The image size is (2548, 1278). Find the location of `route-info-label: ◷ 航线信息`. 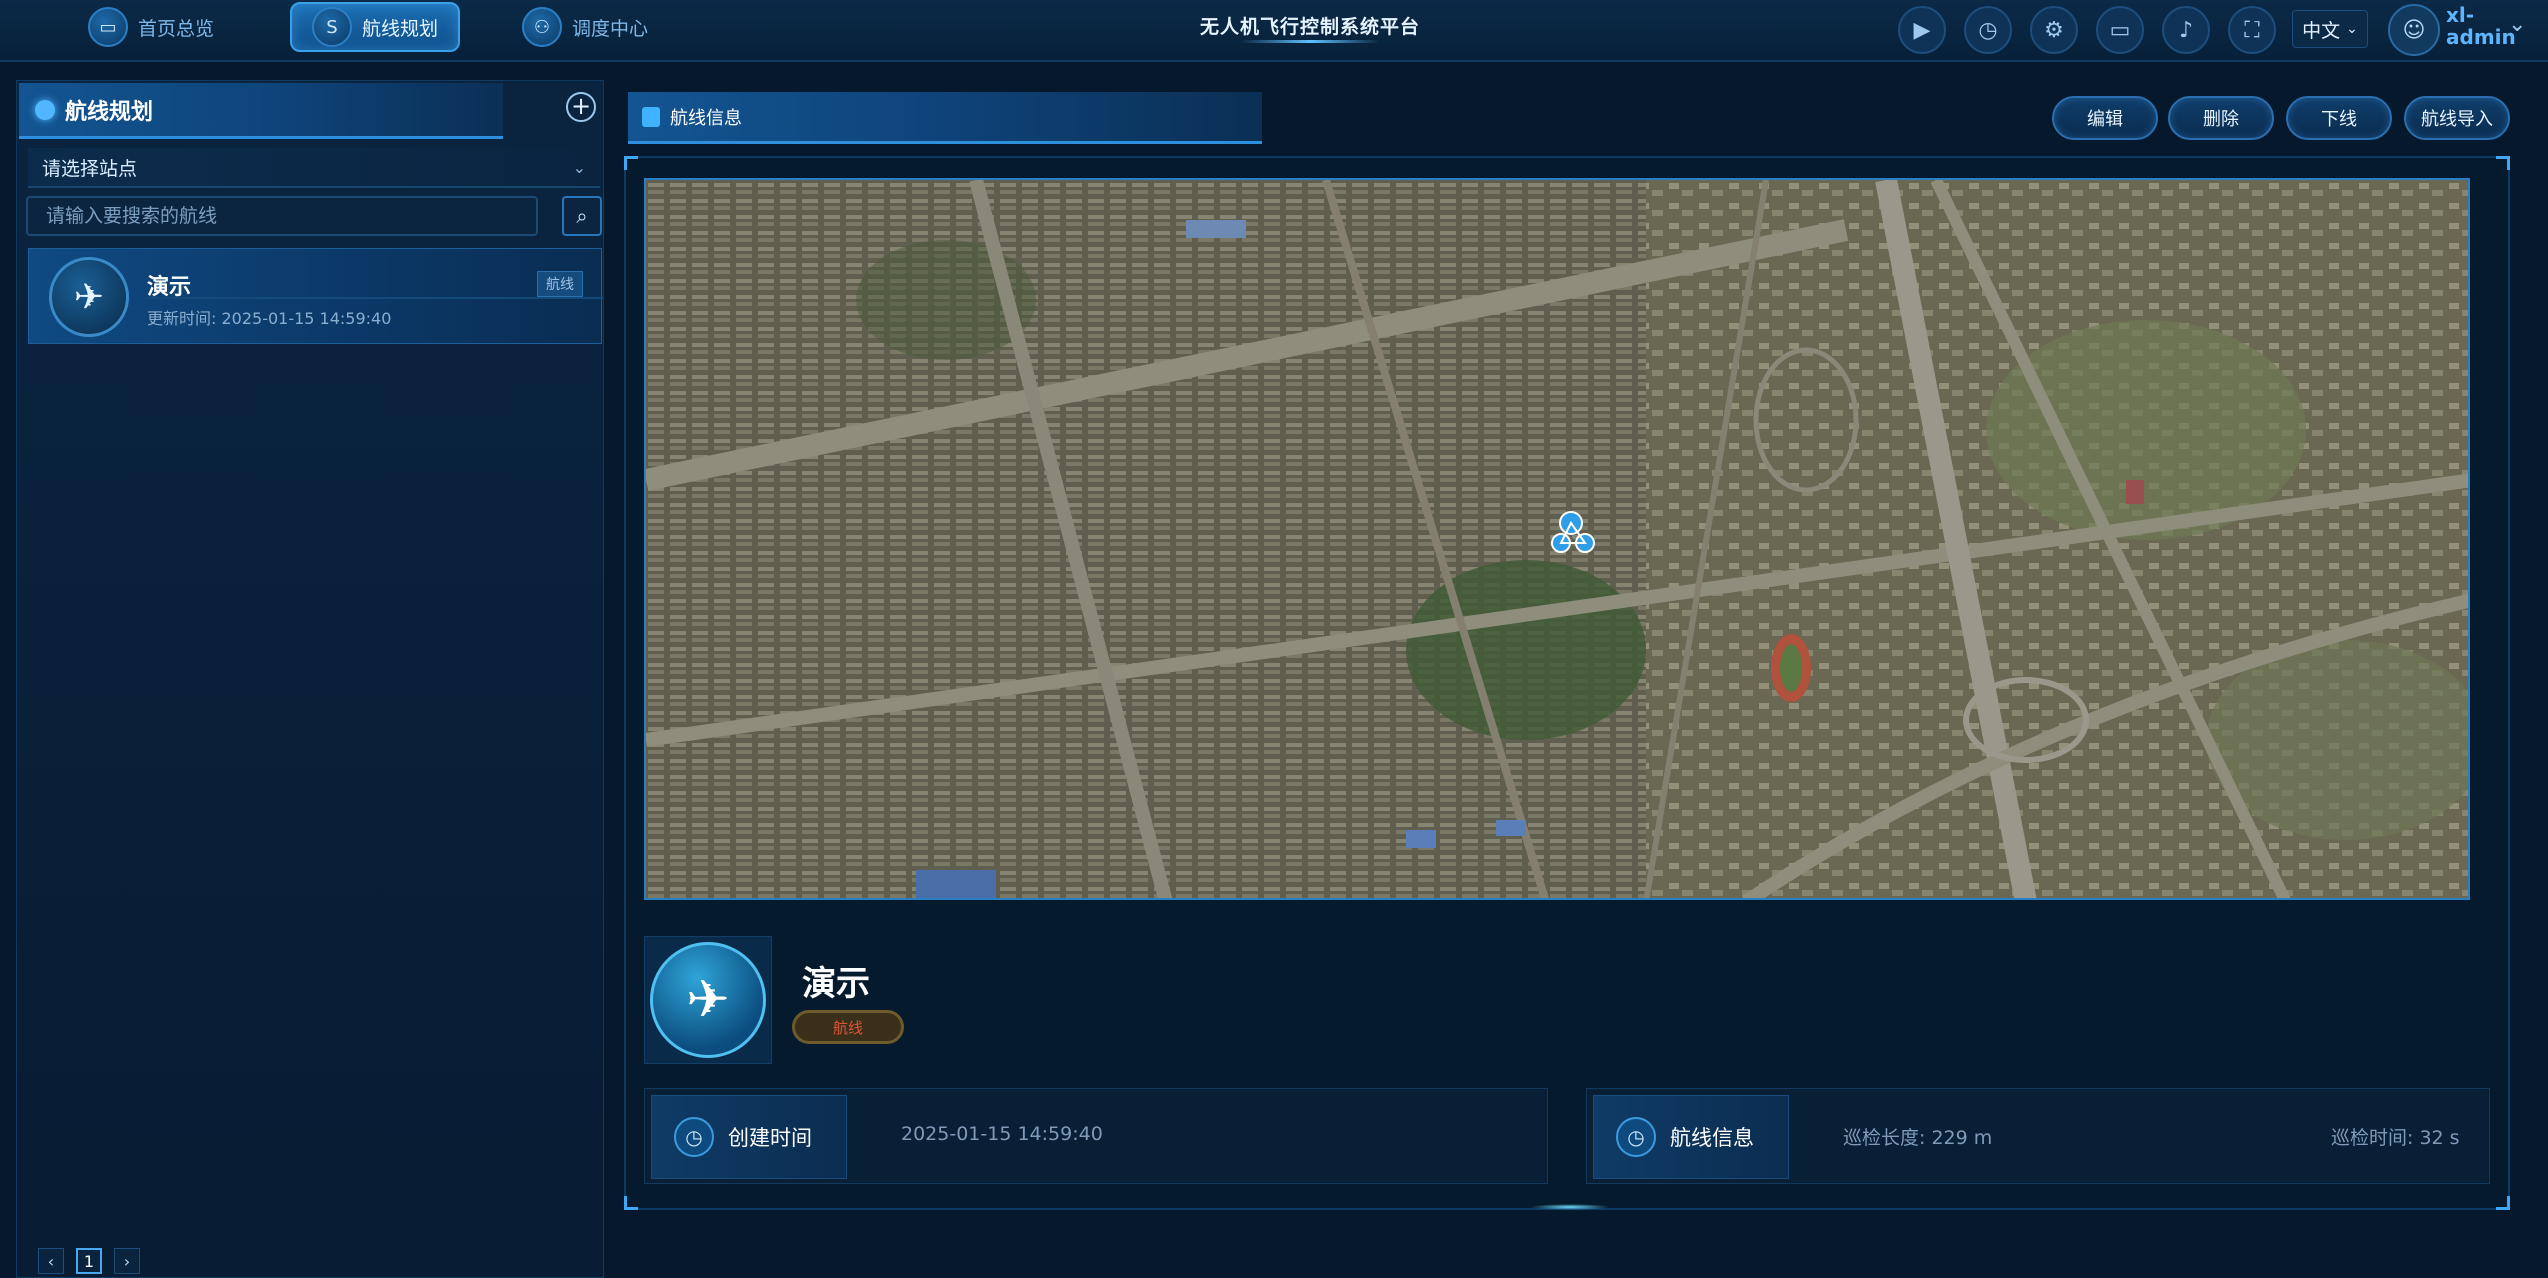

route-info-label: ◷ 航线信息 is located at coordinates (1691, 1137).